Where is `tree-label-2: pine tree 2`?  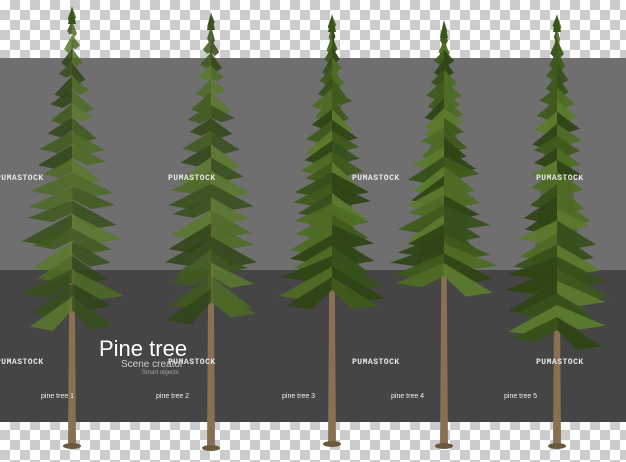
tree-label-2: pine tree 2 is located at coordinates (173, 396).